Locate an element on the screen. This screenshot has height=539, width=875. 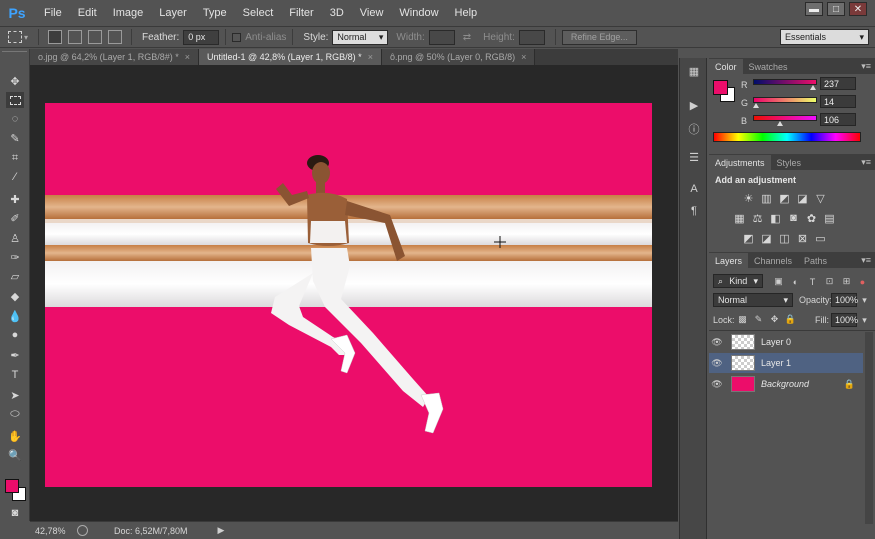
layer-row-background: 👁 Background 🔒 is located at coordinates (786, 384).